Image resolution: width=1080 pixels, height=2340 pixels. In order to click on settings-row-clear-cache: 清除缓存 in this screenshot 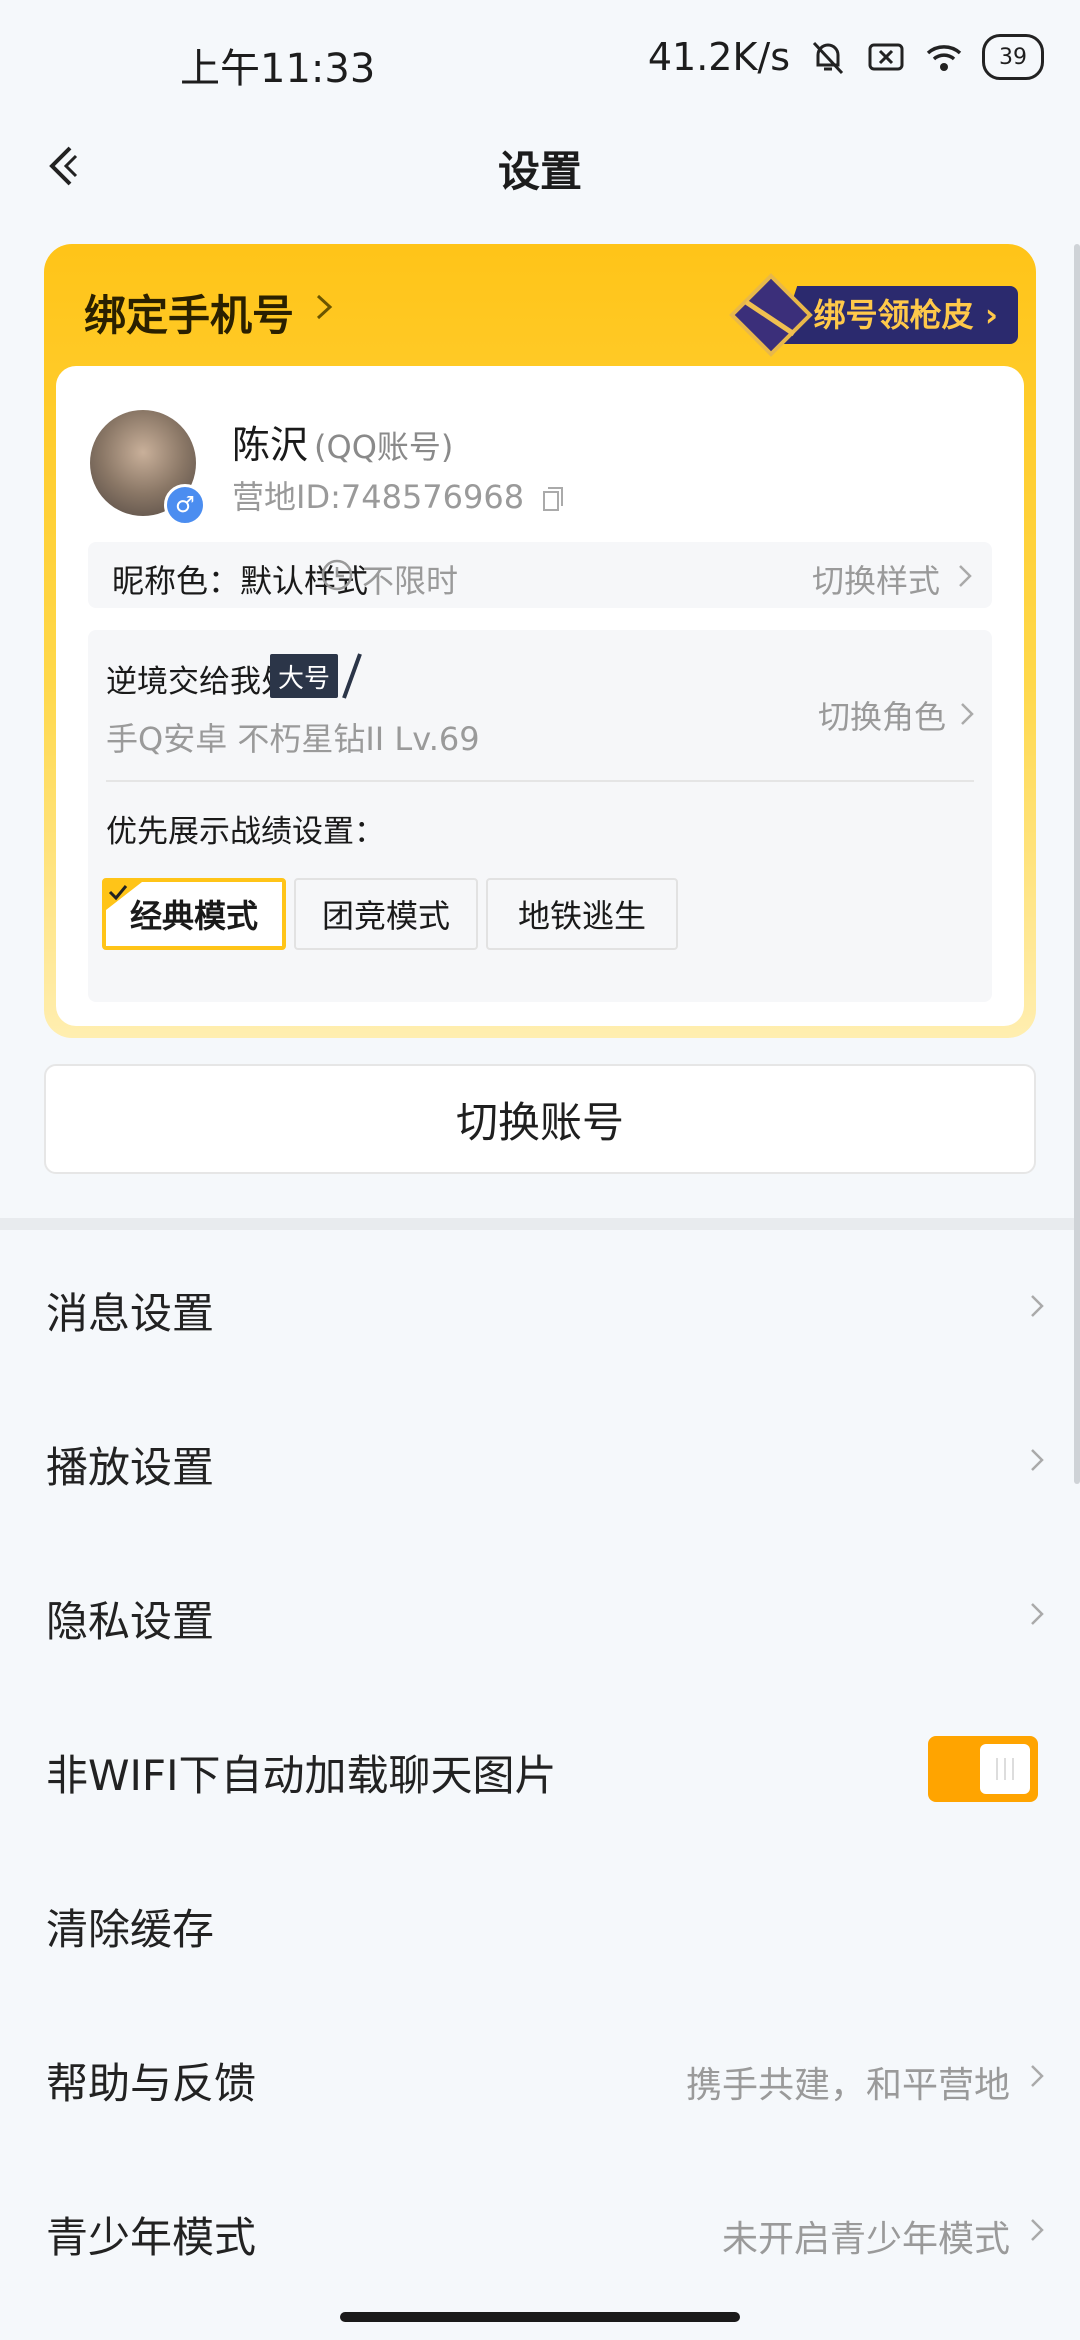, I will do `click(540, 1923)`.